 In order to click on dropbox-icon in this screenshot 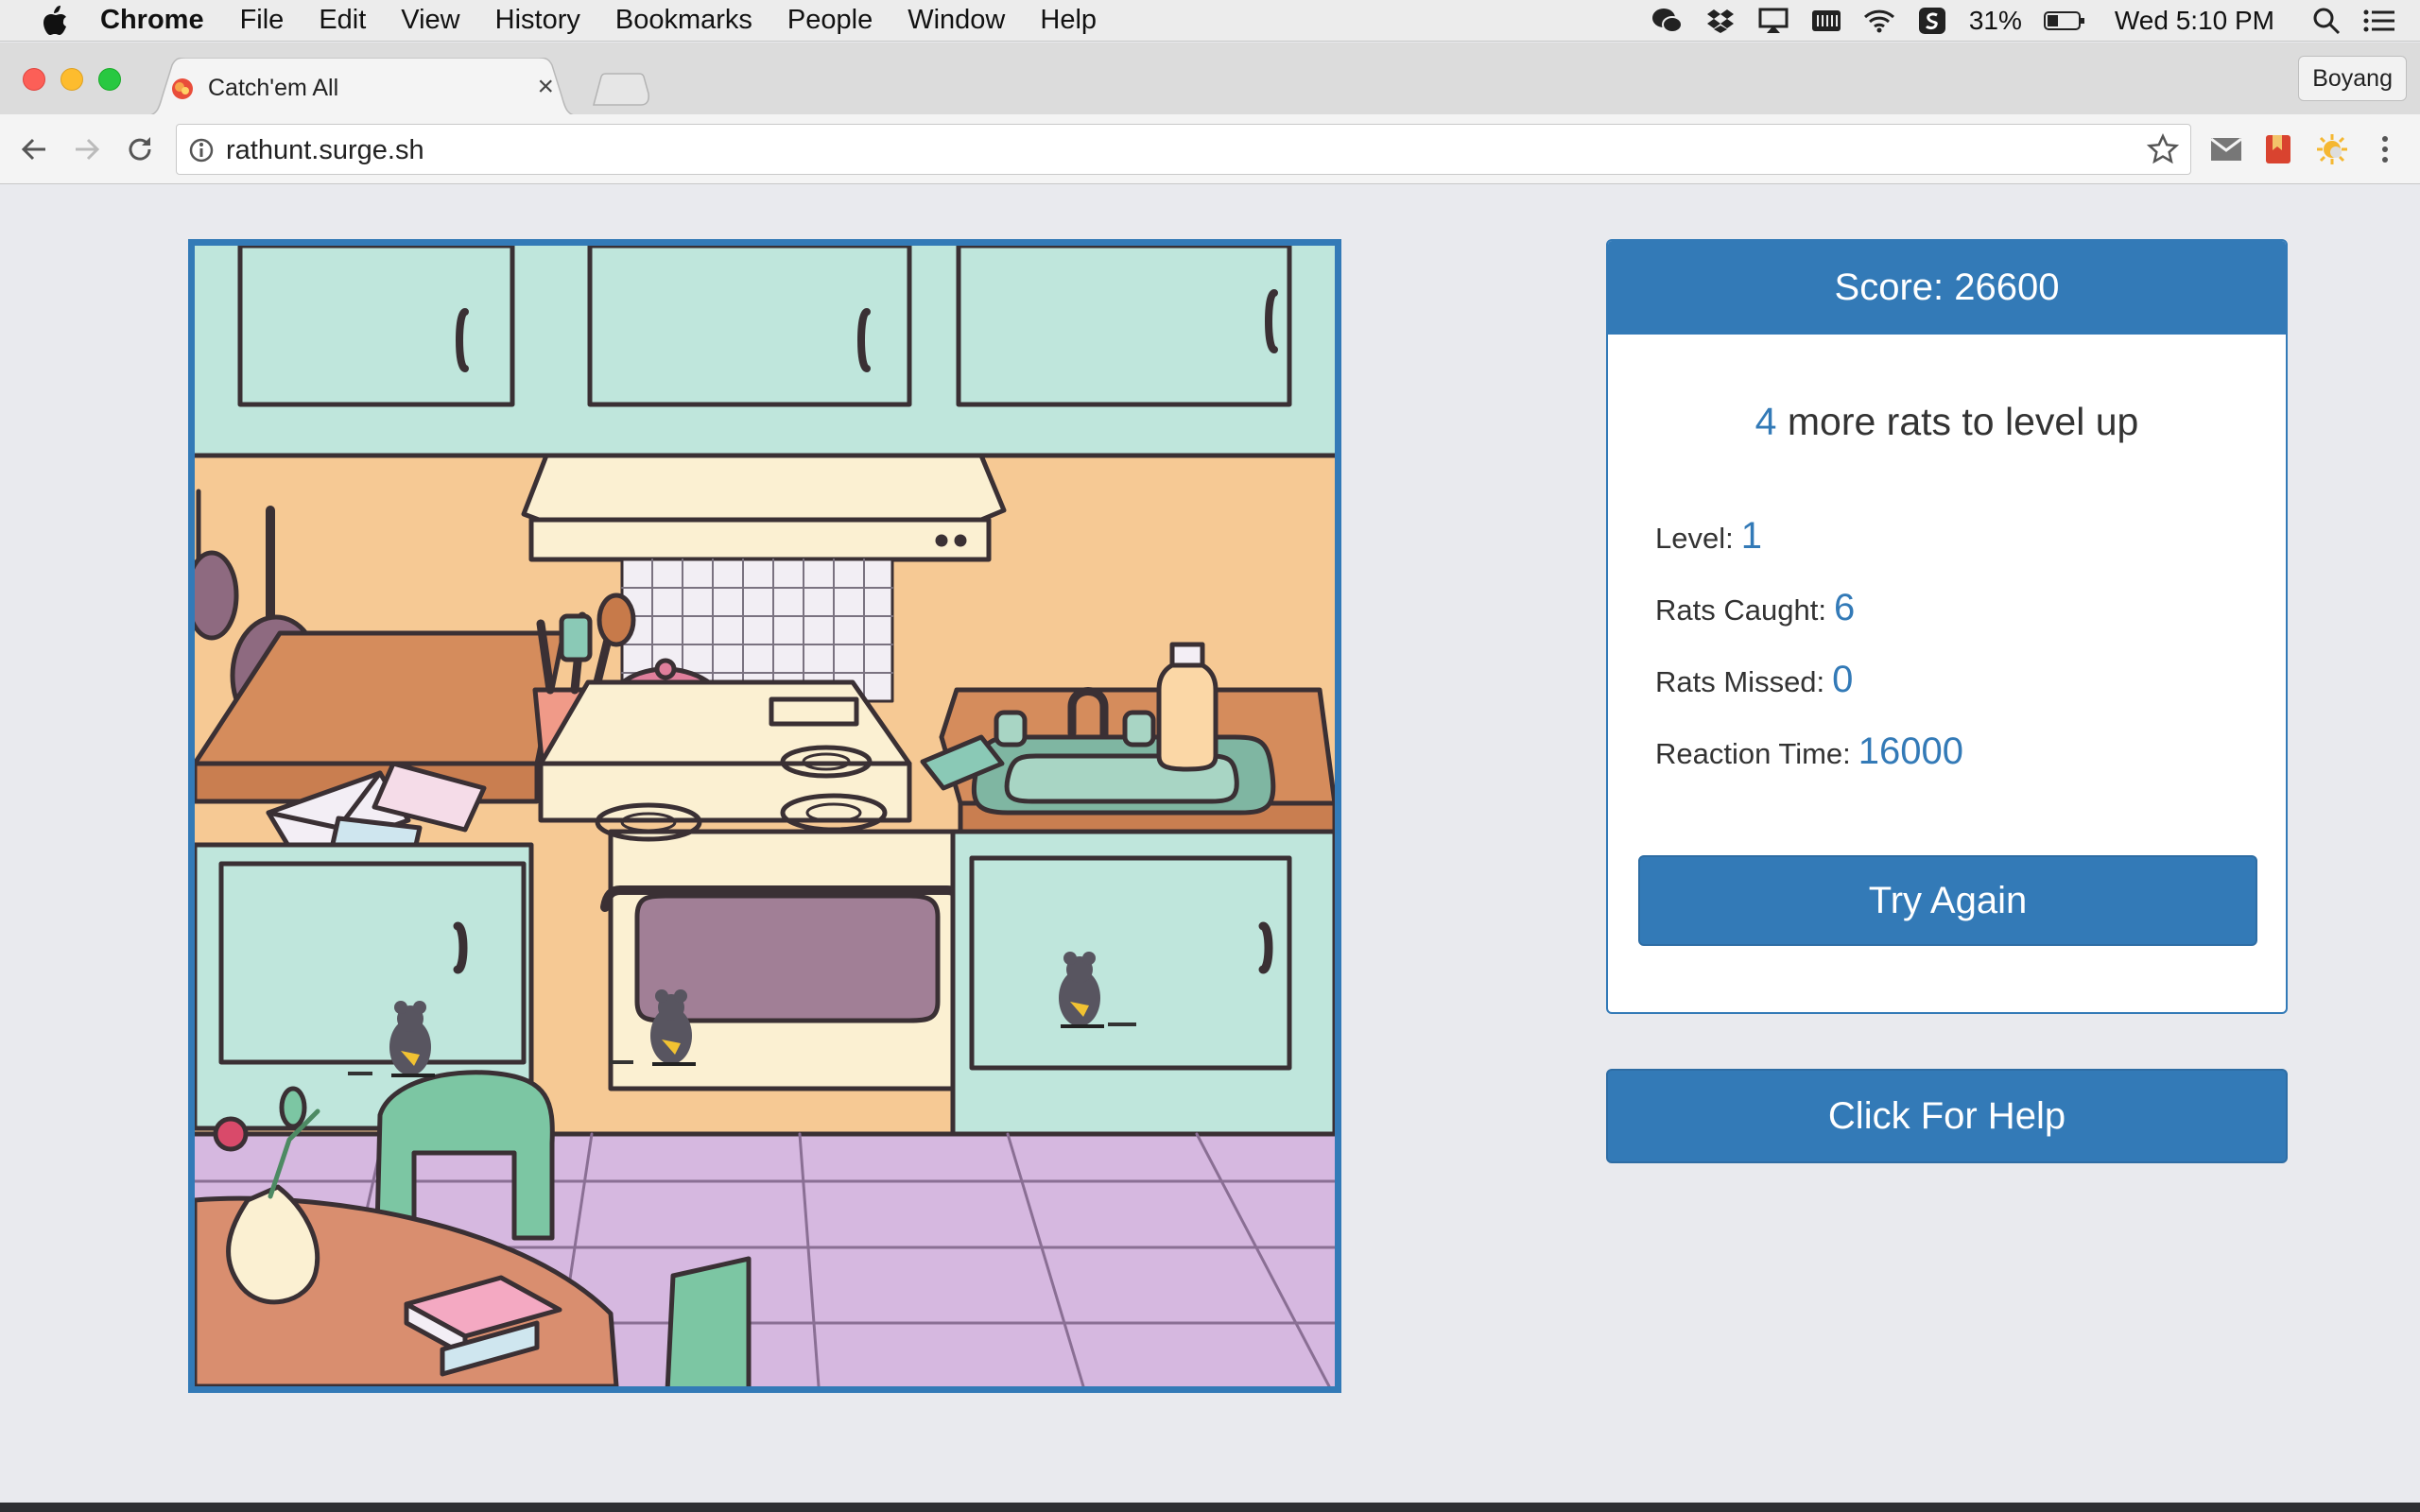, I will do `click(1720, 21)`.